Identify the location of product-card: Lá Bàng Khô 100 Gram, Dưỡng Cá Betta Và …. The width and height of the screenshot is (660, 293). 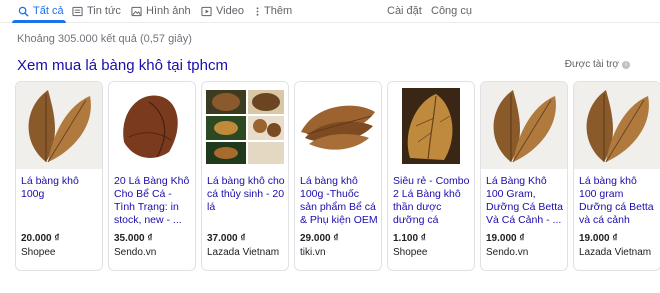
(524, 176).